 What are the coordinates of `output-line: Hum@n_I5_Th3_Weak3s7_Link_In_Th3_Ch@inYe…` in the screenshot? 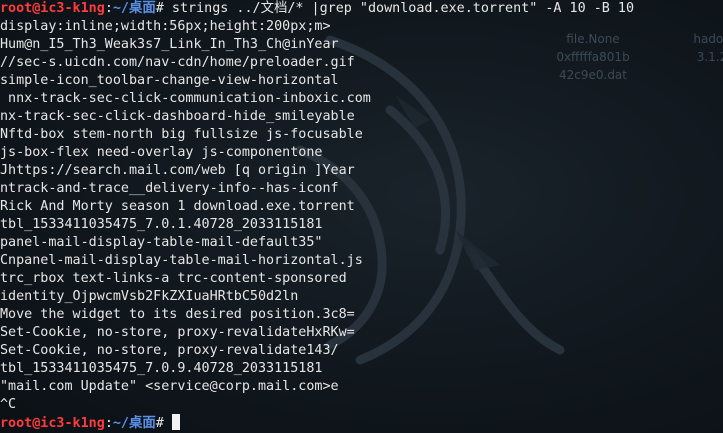 It's located at (169, 44).